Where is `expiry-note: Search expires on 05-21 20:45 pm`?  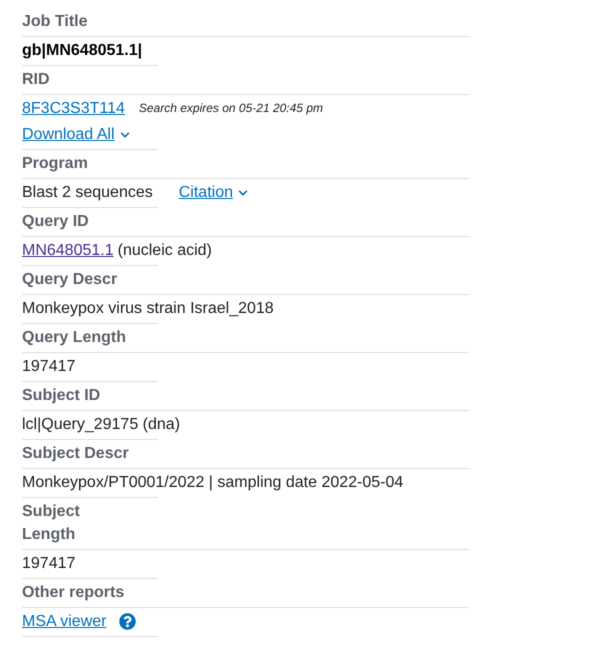 expiry-note: Search expires on 05-21 20:45 pm is located at coordinates (230, 108).